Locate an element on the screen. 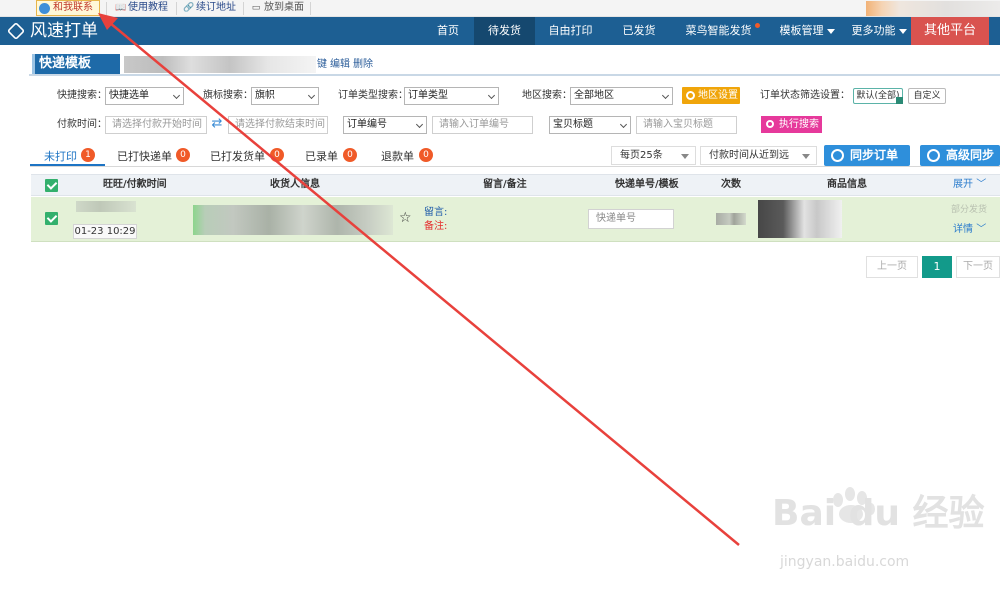 The image size is (1000, 590). desktop-link: ▭ 放到桌面 is located at coordinates (277, 8).